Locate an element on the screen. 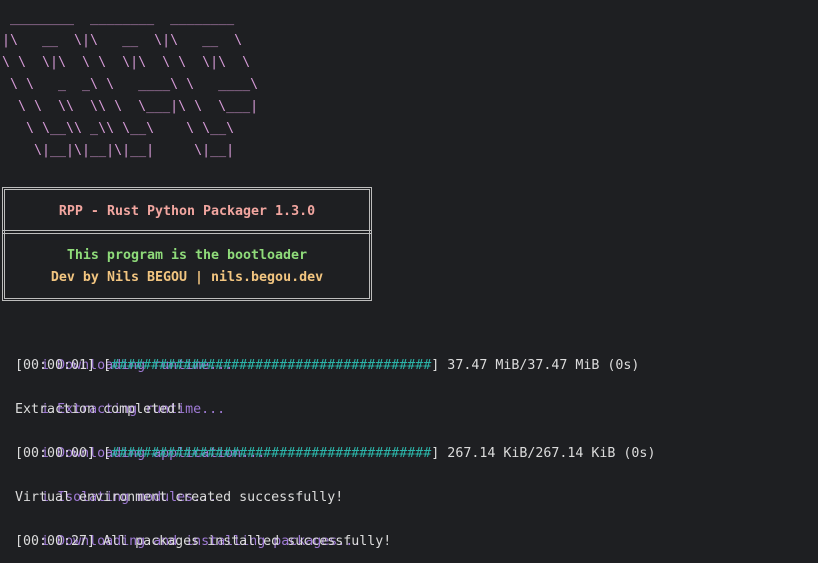 Image resolution: width=818 pixels, height=563 pixels. banner-divider is located at coordinates (187, 232).